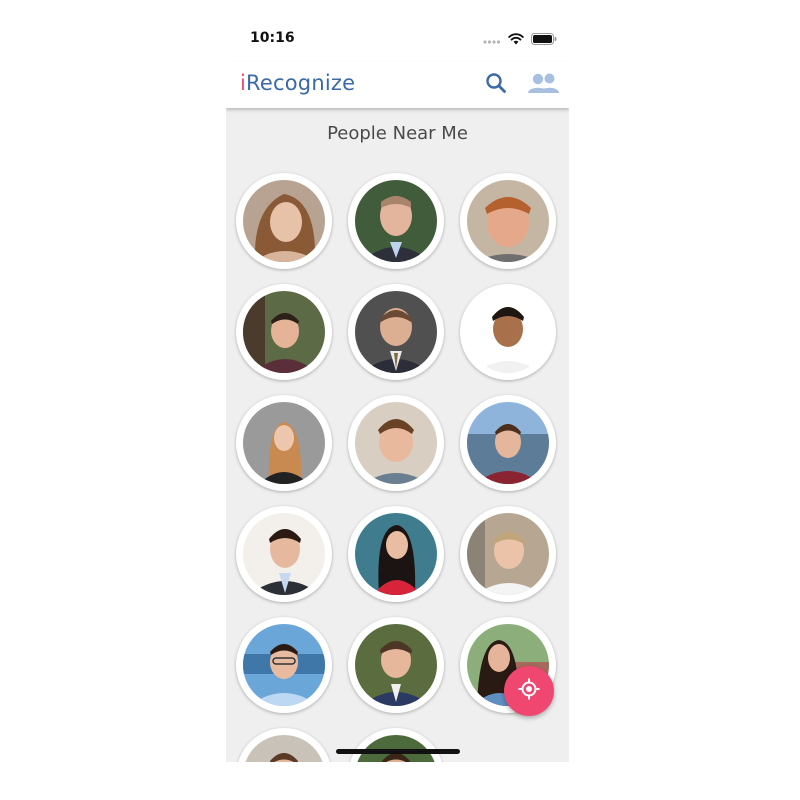 Image resolution: width=800 pixels, height=800 pixels. I want to click on my-location-icon, so click(529, 691).